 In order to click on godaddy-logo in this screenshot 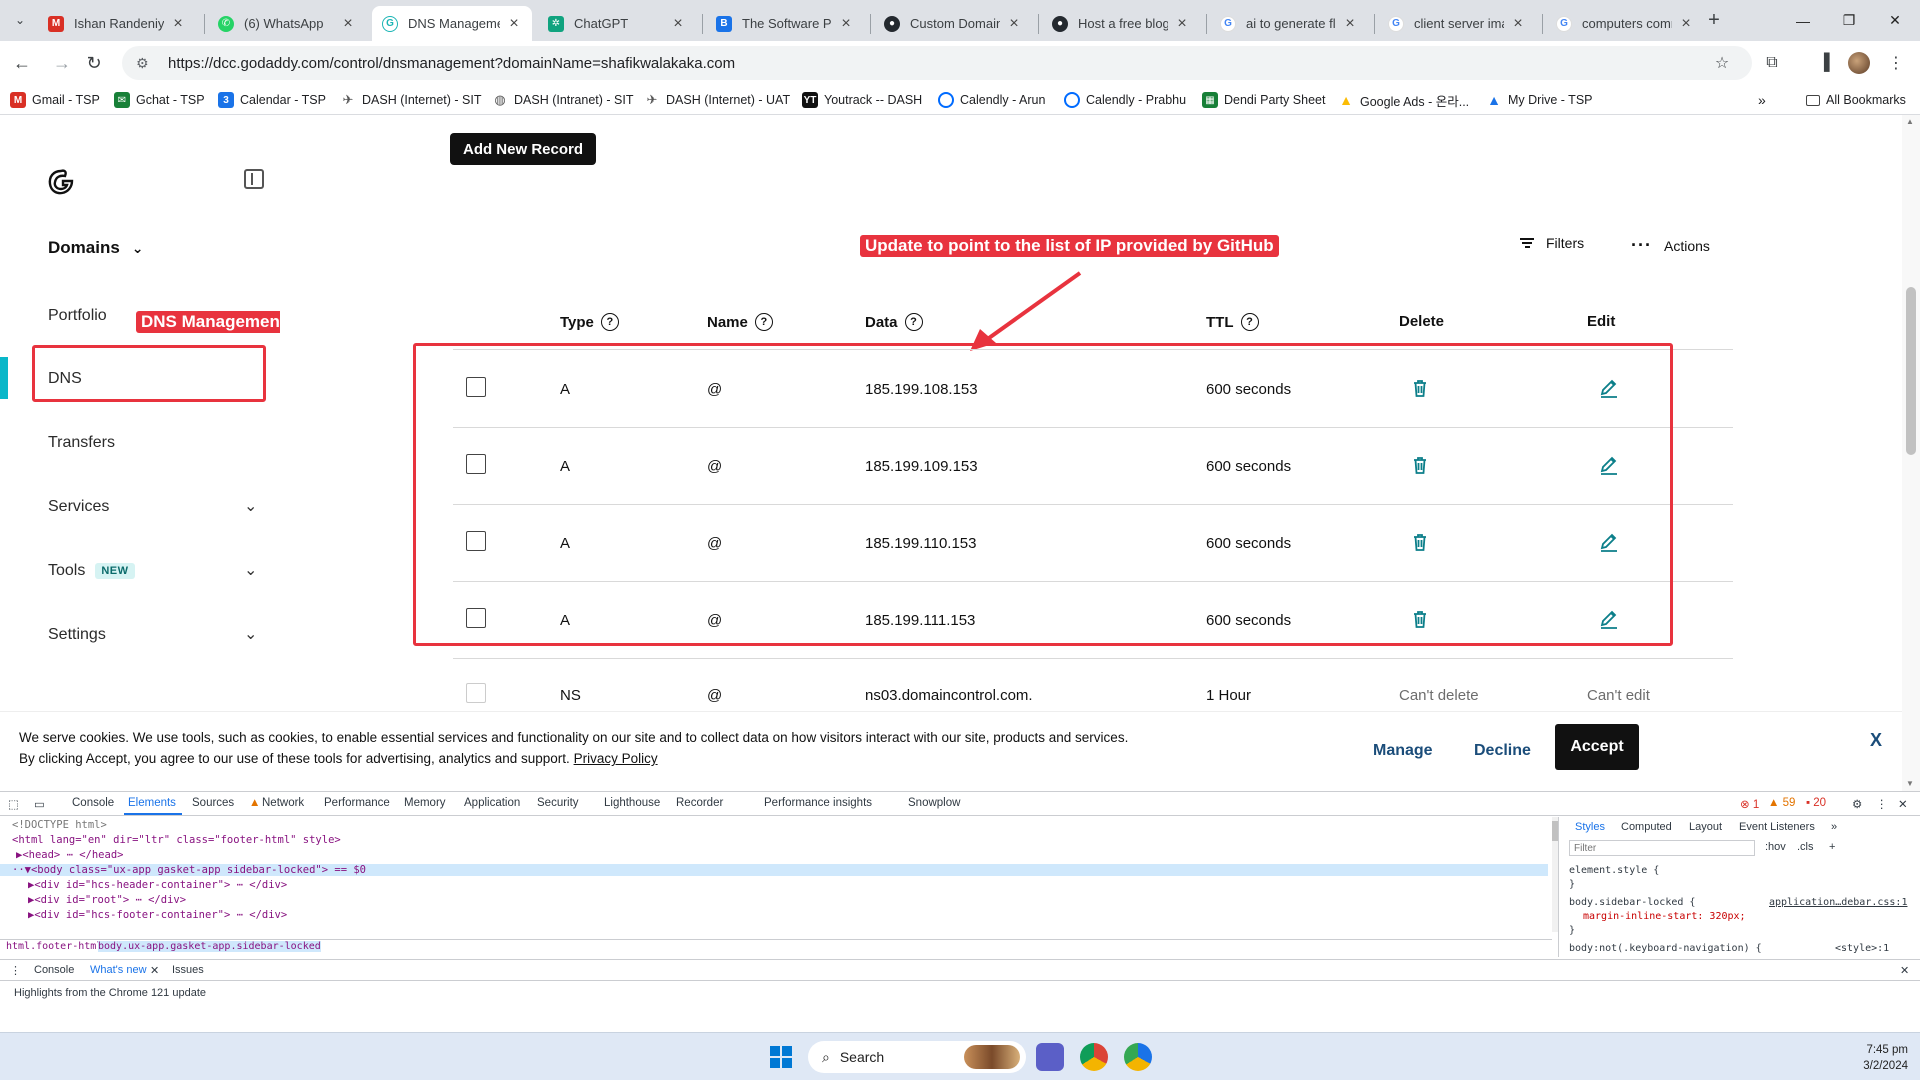, I will do `click(61, 182)`.